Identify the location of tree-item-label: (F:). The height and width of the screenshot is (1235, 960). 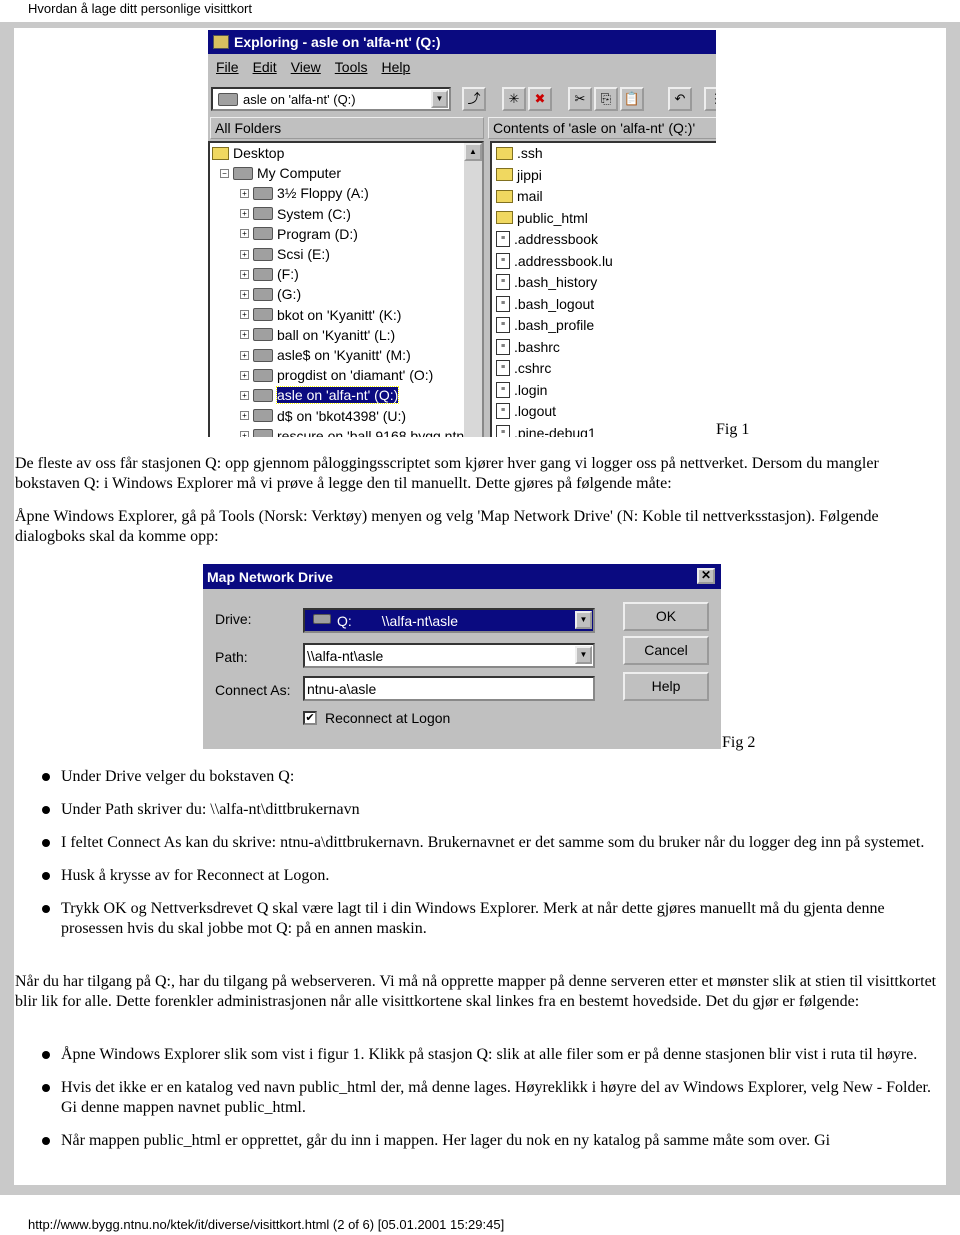
(288, 274).